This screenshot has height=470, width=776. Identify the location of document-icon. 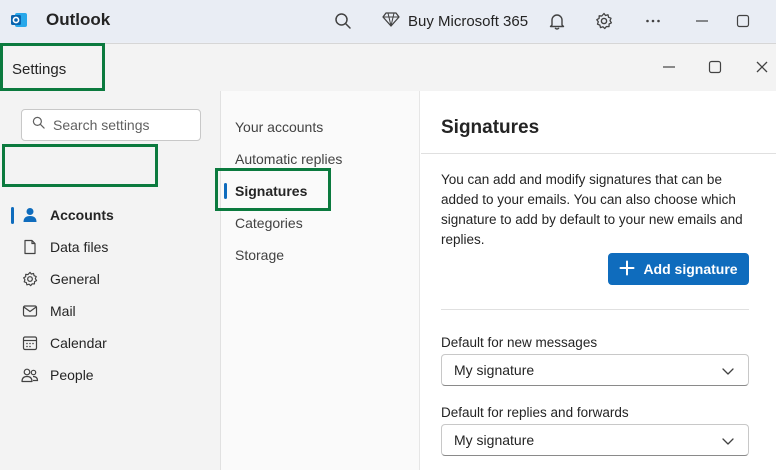
(30, 247).